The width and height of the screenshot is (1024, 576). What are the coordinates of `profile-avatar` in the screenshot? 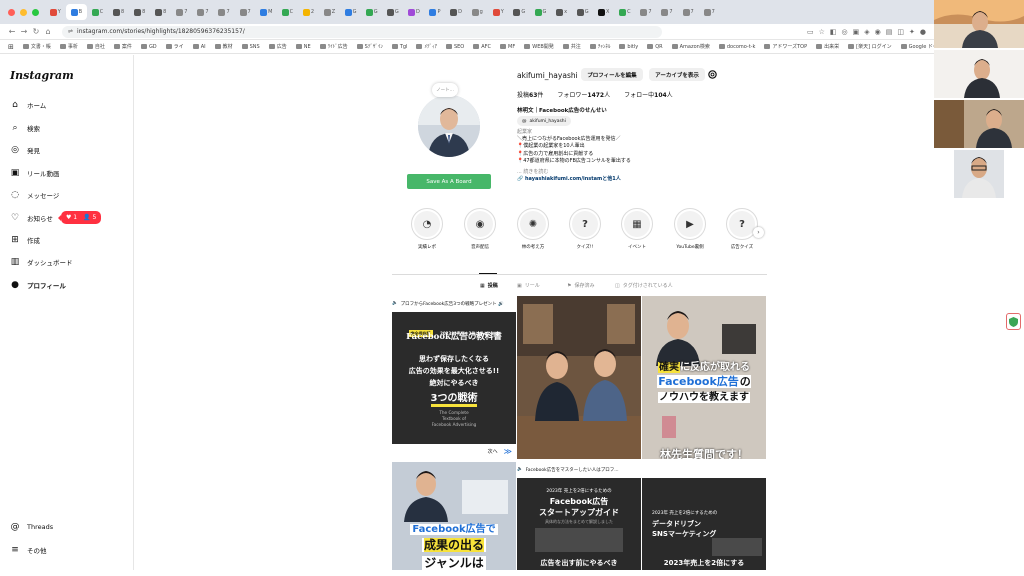 It's located at (449, 126).